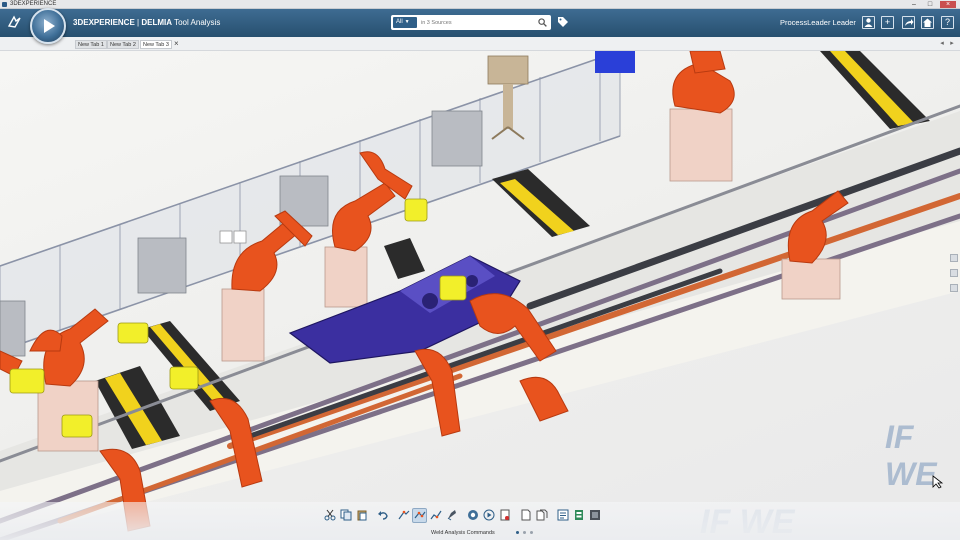  Describe the element at coordinates (525, 515) in the screenshot. I see `sheet-icon` at that location.